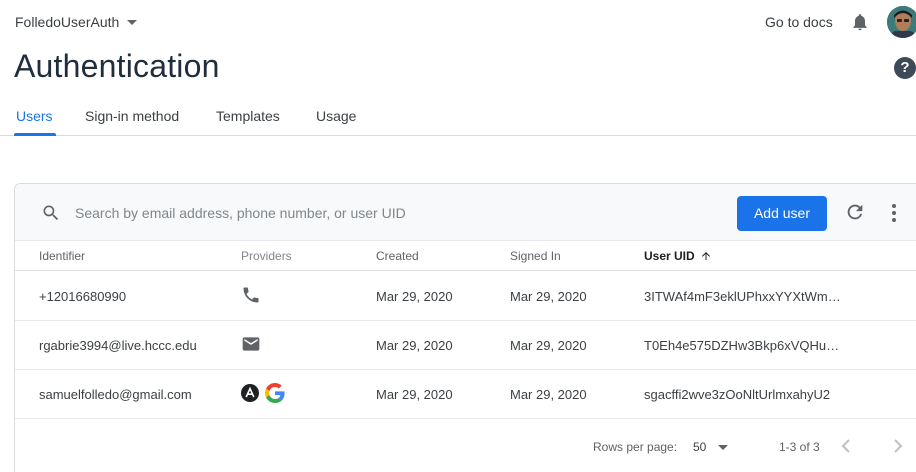 This screenshot has width=916, height=472. I want to click on identifier-cell: +12016680990, so click(83, 296).